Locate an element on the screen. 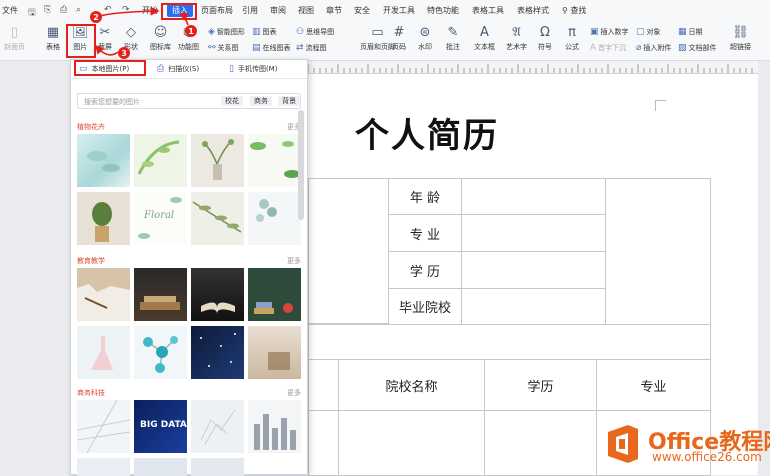  label-major: 专 业 is located at coordinates (425, 233).